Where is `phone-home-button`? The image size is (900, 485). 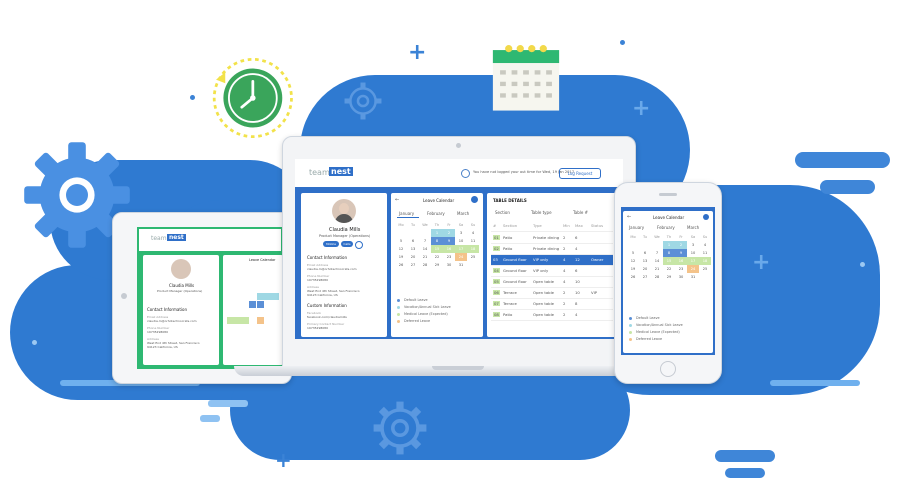
phone-home-button is located at coordinates (668, 369).